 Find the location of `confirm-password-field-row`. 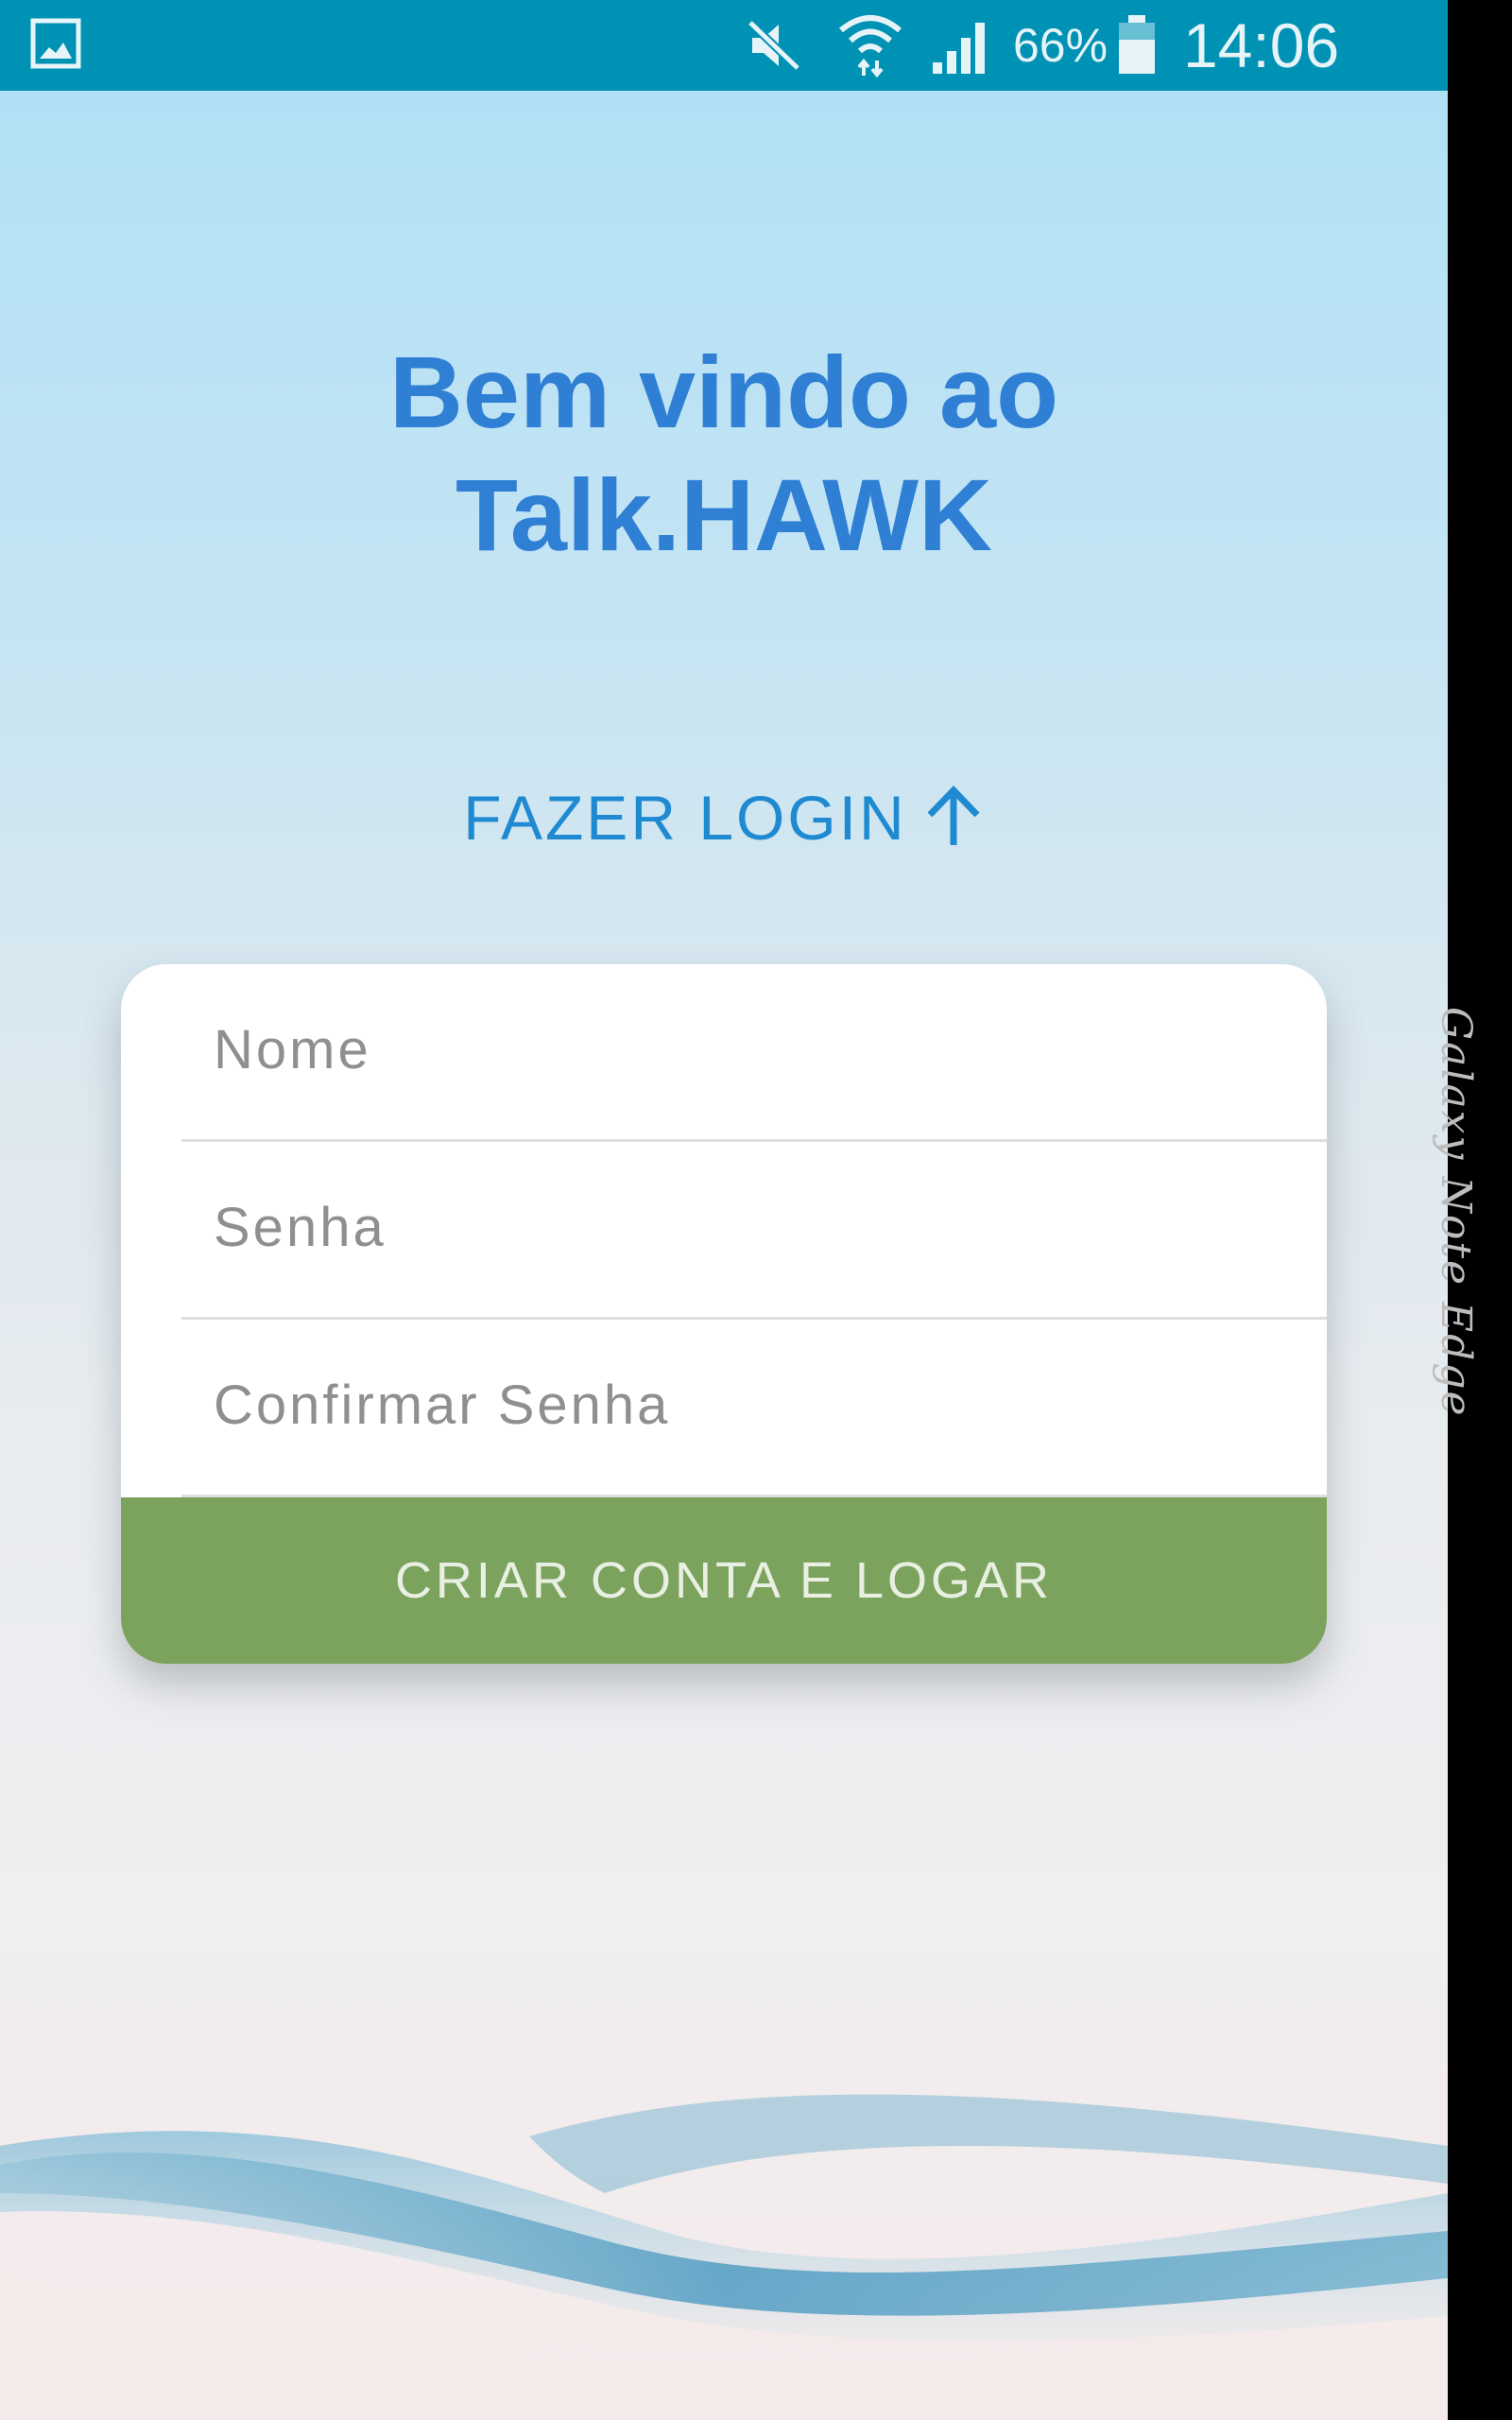

confirm-password-field-row is located at coordinates (724, 1409).